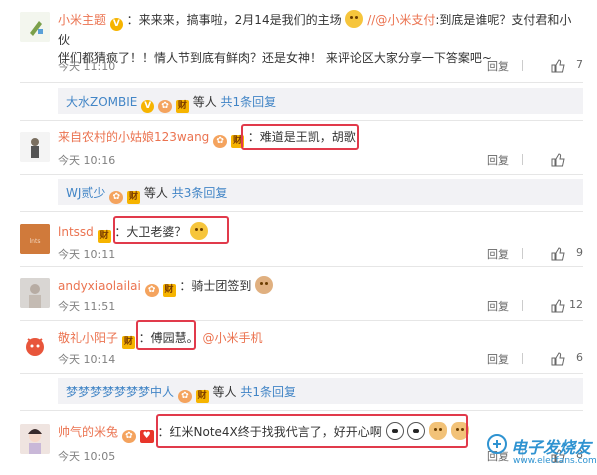 The width and height of the screenshot is (597, 475). Describe the element at coordinates (320, 192) in the screenshot. I see `reply-summary-bar: WJ贰少 ✿ 财 等人 共3条回复` at that location.